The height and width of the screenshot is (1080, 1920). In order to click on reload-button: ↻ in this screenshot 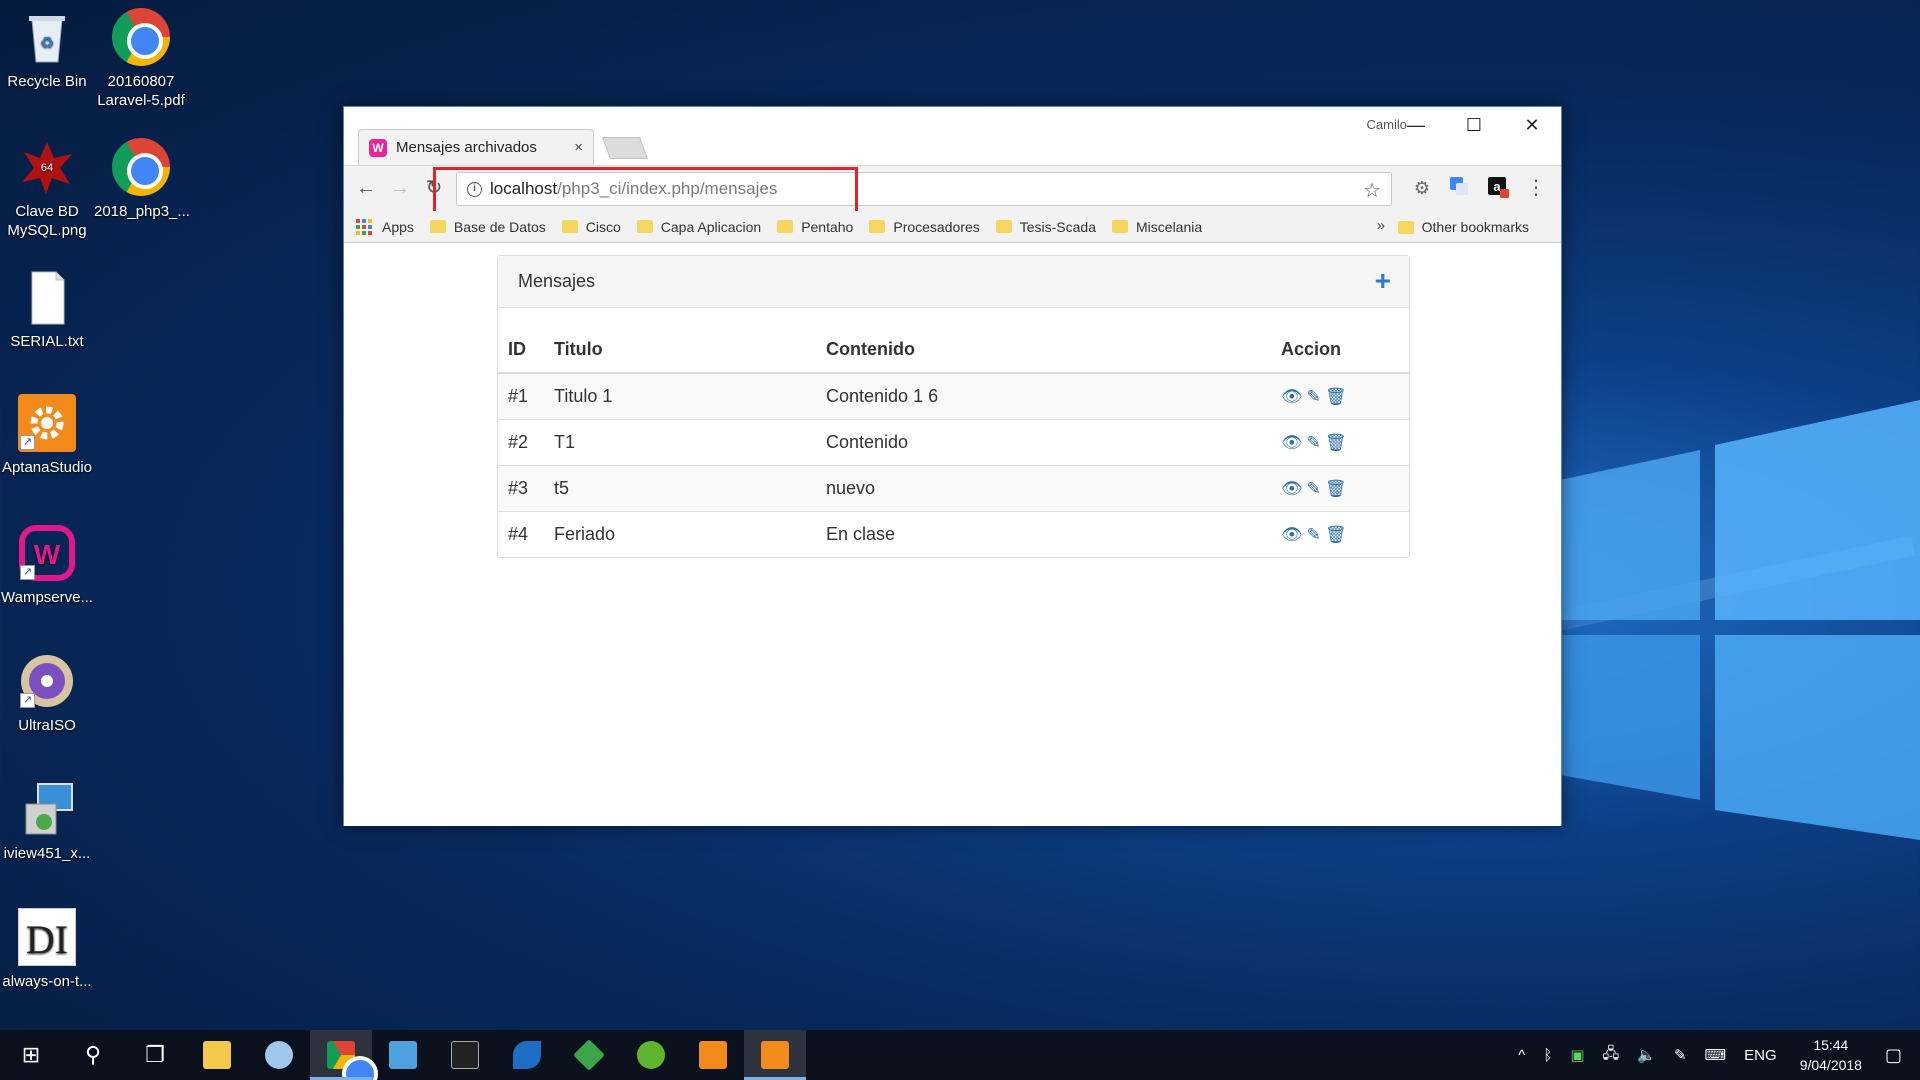, I will do `click(434, 188)`.